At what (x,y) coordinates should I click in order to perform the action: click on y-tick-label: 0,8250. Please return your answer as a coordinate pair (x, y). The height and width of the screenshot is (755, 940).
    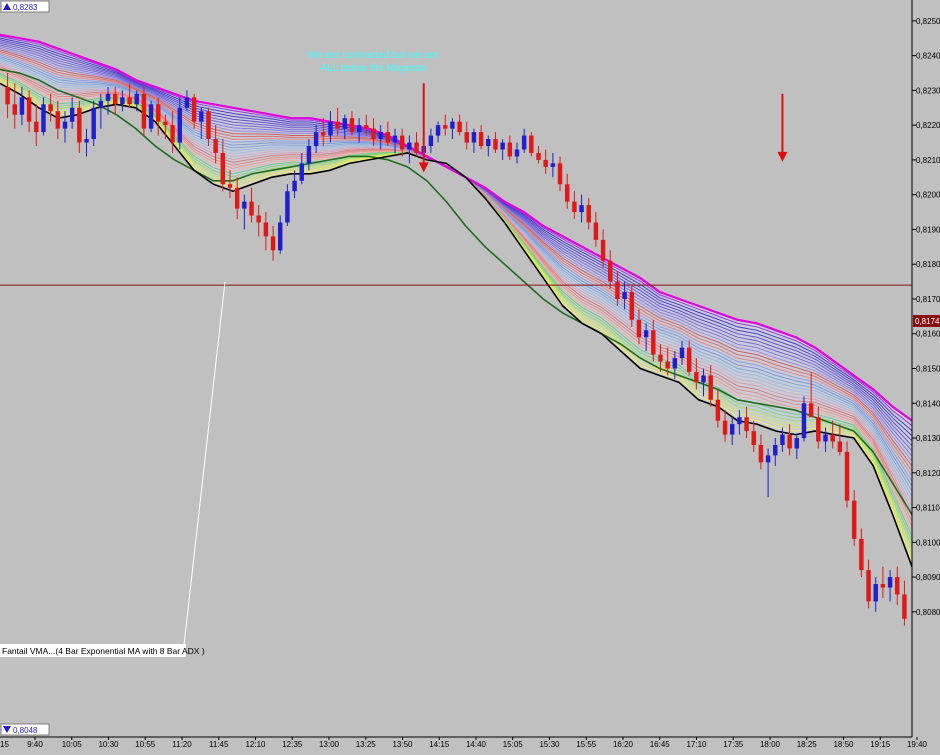
    Looking at the image, I should click on (928, 21).